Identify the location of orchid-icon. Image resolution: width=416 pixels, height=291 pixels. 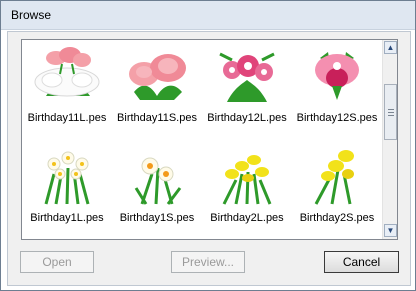
(337, 76).